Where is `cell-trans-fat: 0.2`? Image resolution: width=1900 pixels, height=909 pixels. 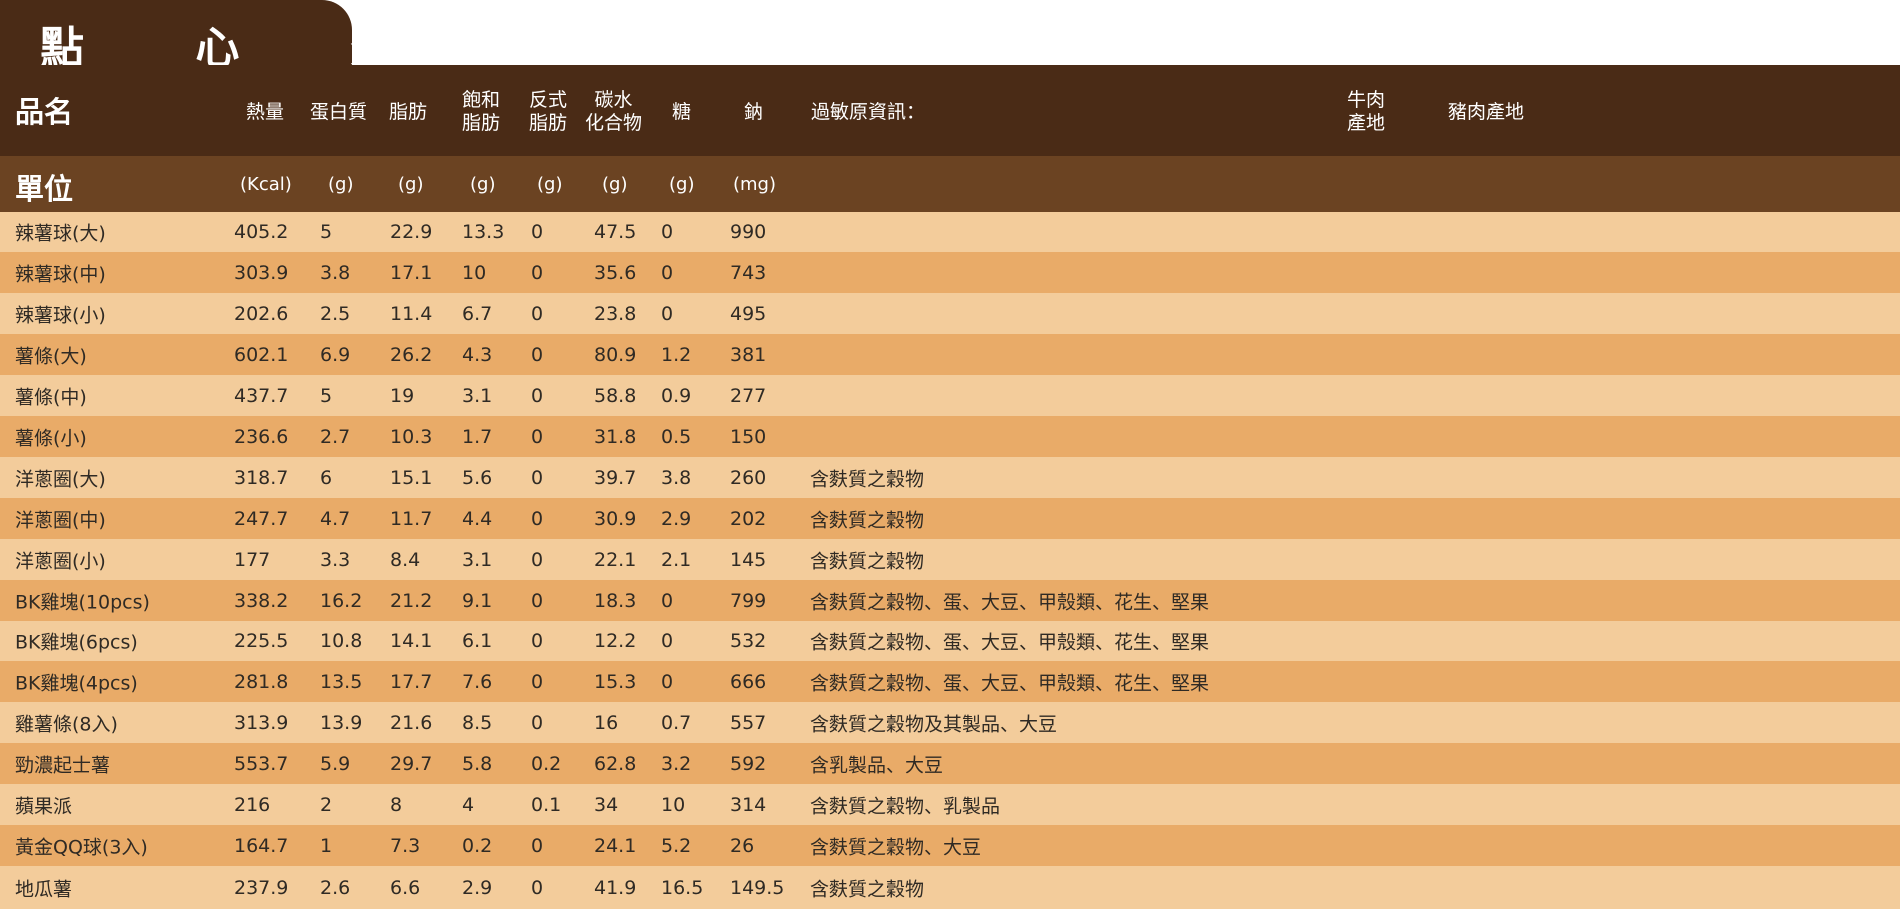
cell-trans-fat: 0.2 is located at coordinates (546, 763).